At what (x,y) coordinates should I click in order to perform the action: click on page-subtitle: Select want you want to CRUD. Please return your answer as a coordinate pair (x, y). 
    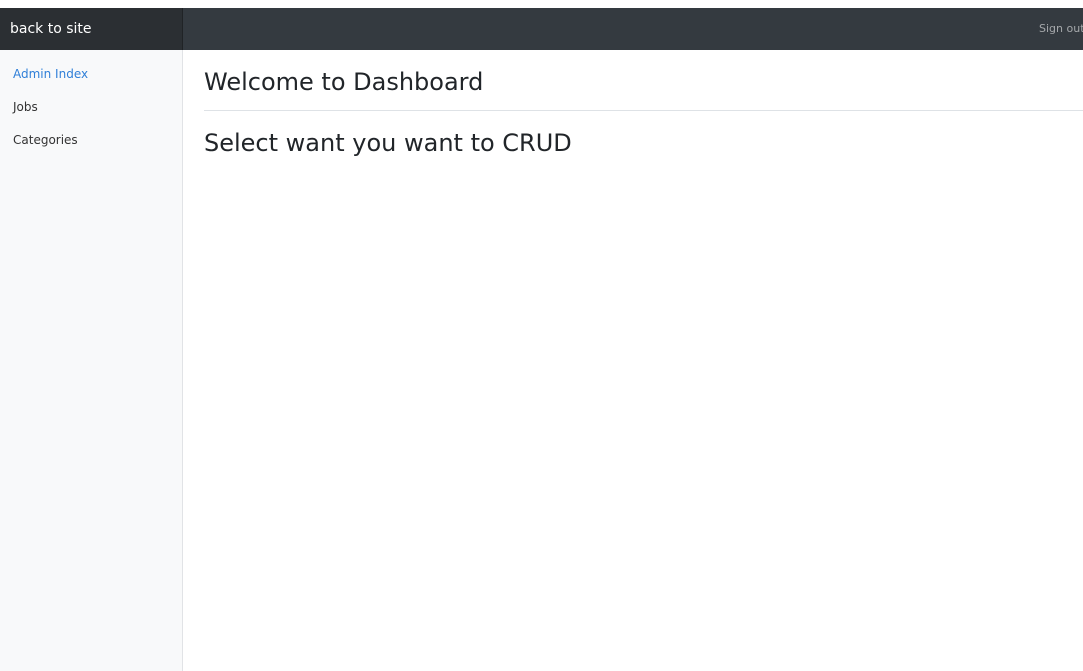
    Looking at the image, I should click on (388, 143).